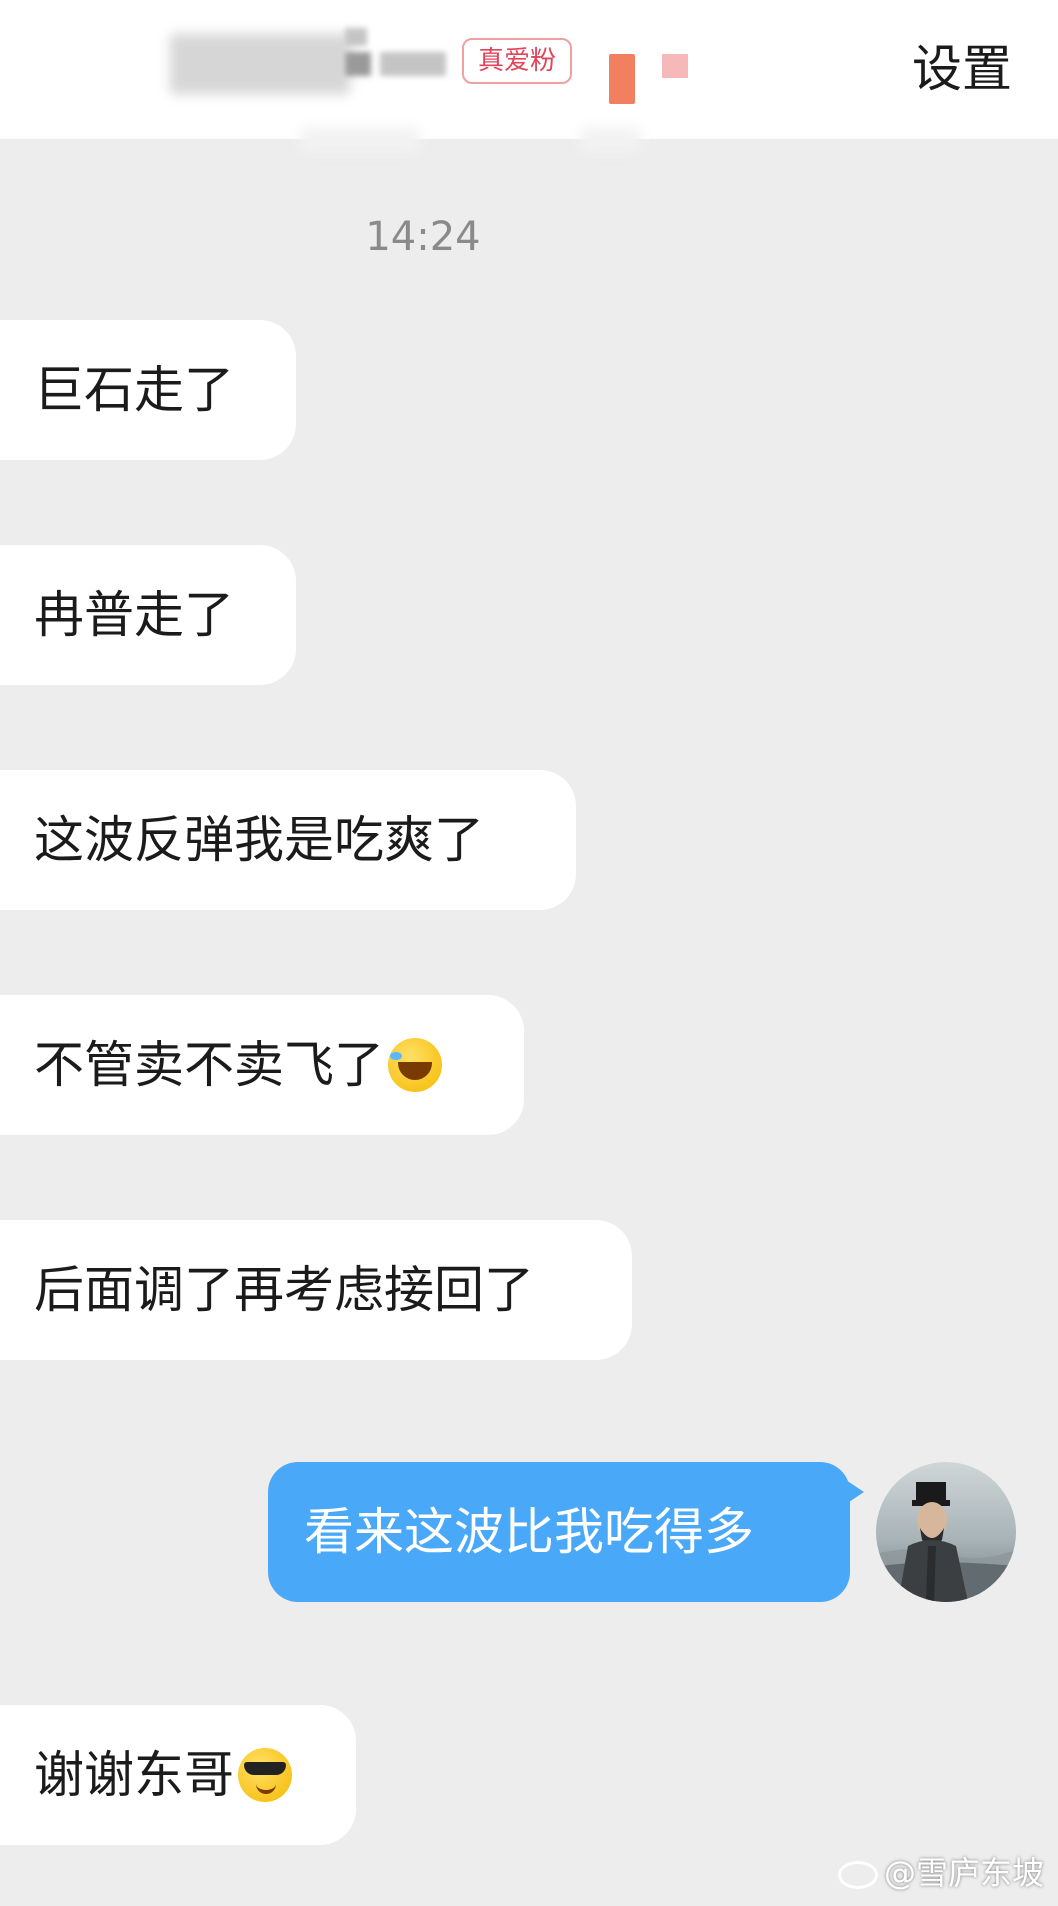 This screenshot has width=1058, height=1906. I want to click on message-text: 巨石走了, so click(134, 390).